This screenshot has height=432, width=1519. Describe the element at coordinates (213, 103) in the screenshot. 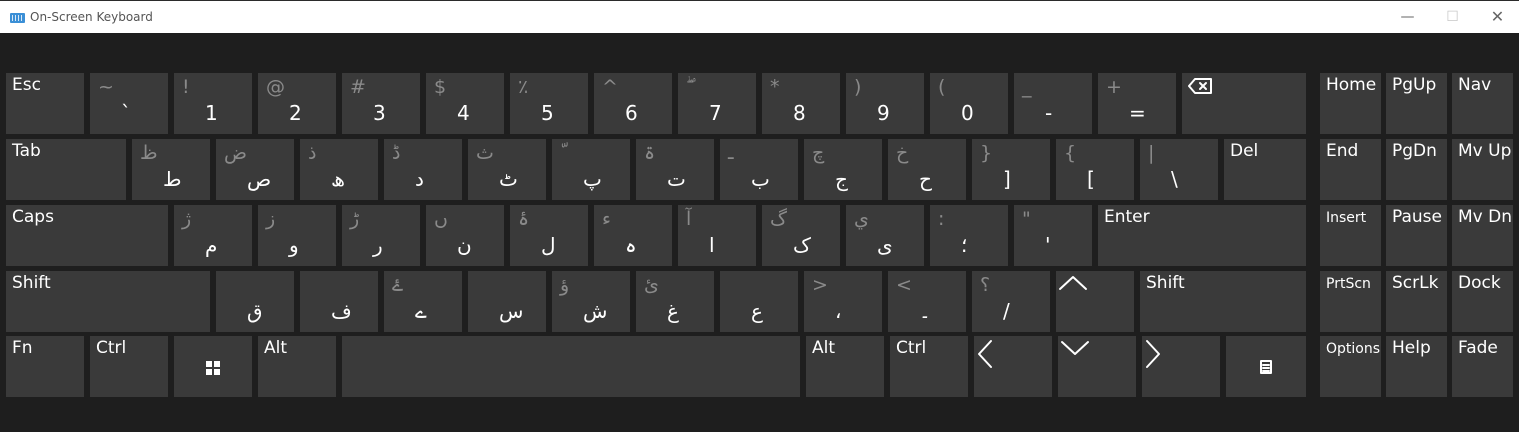

I see `key-1: ! 1` at that location.